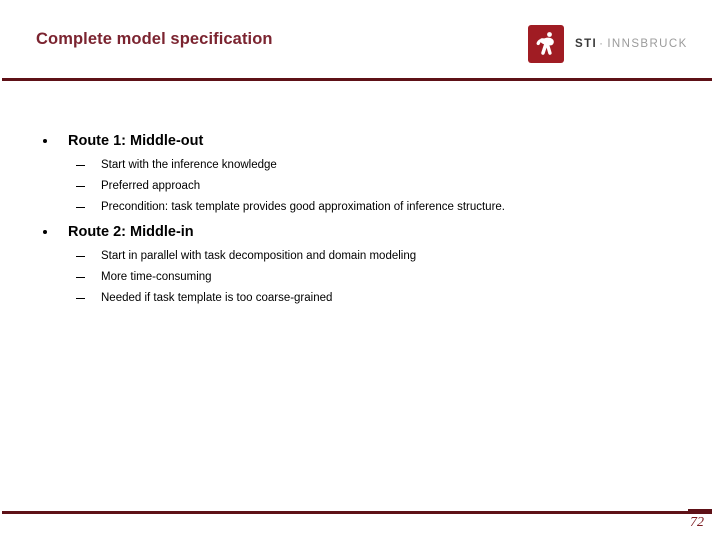 The image size is (720, 540). I want to click on sti-figure-icon, so click(546, 44).